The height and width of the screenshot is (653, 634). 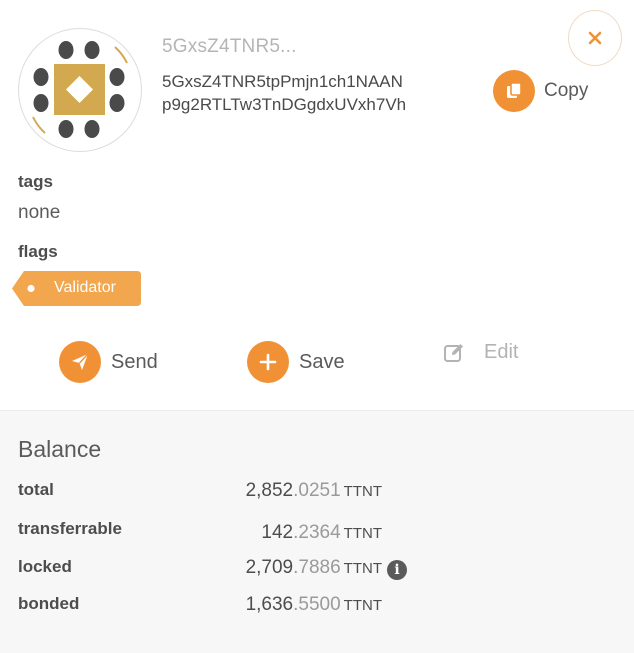 What do you see at coordinates (566, 90) in the screenshot?
I see `copy-label: Copy` at bounding box center [566, 90].